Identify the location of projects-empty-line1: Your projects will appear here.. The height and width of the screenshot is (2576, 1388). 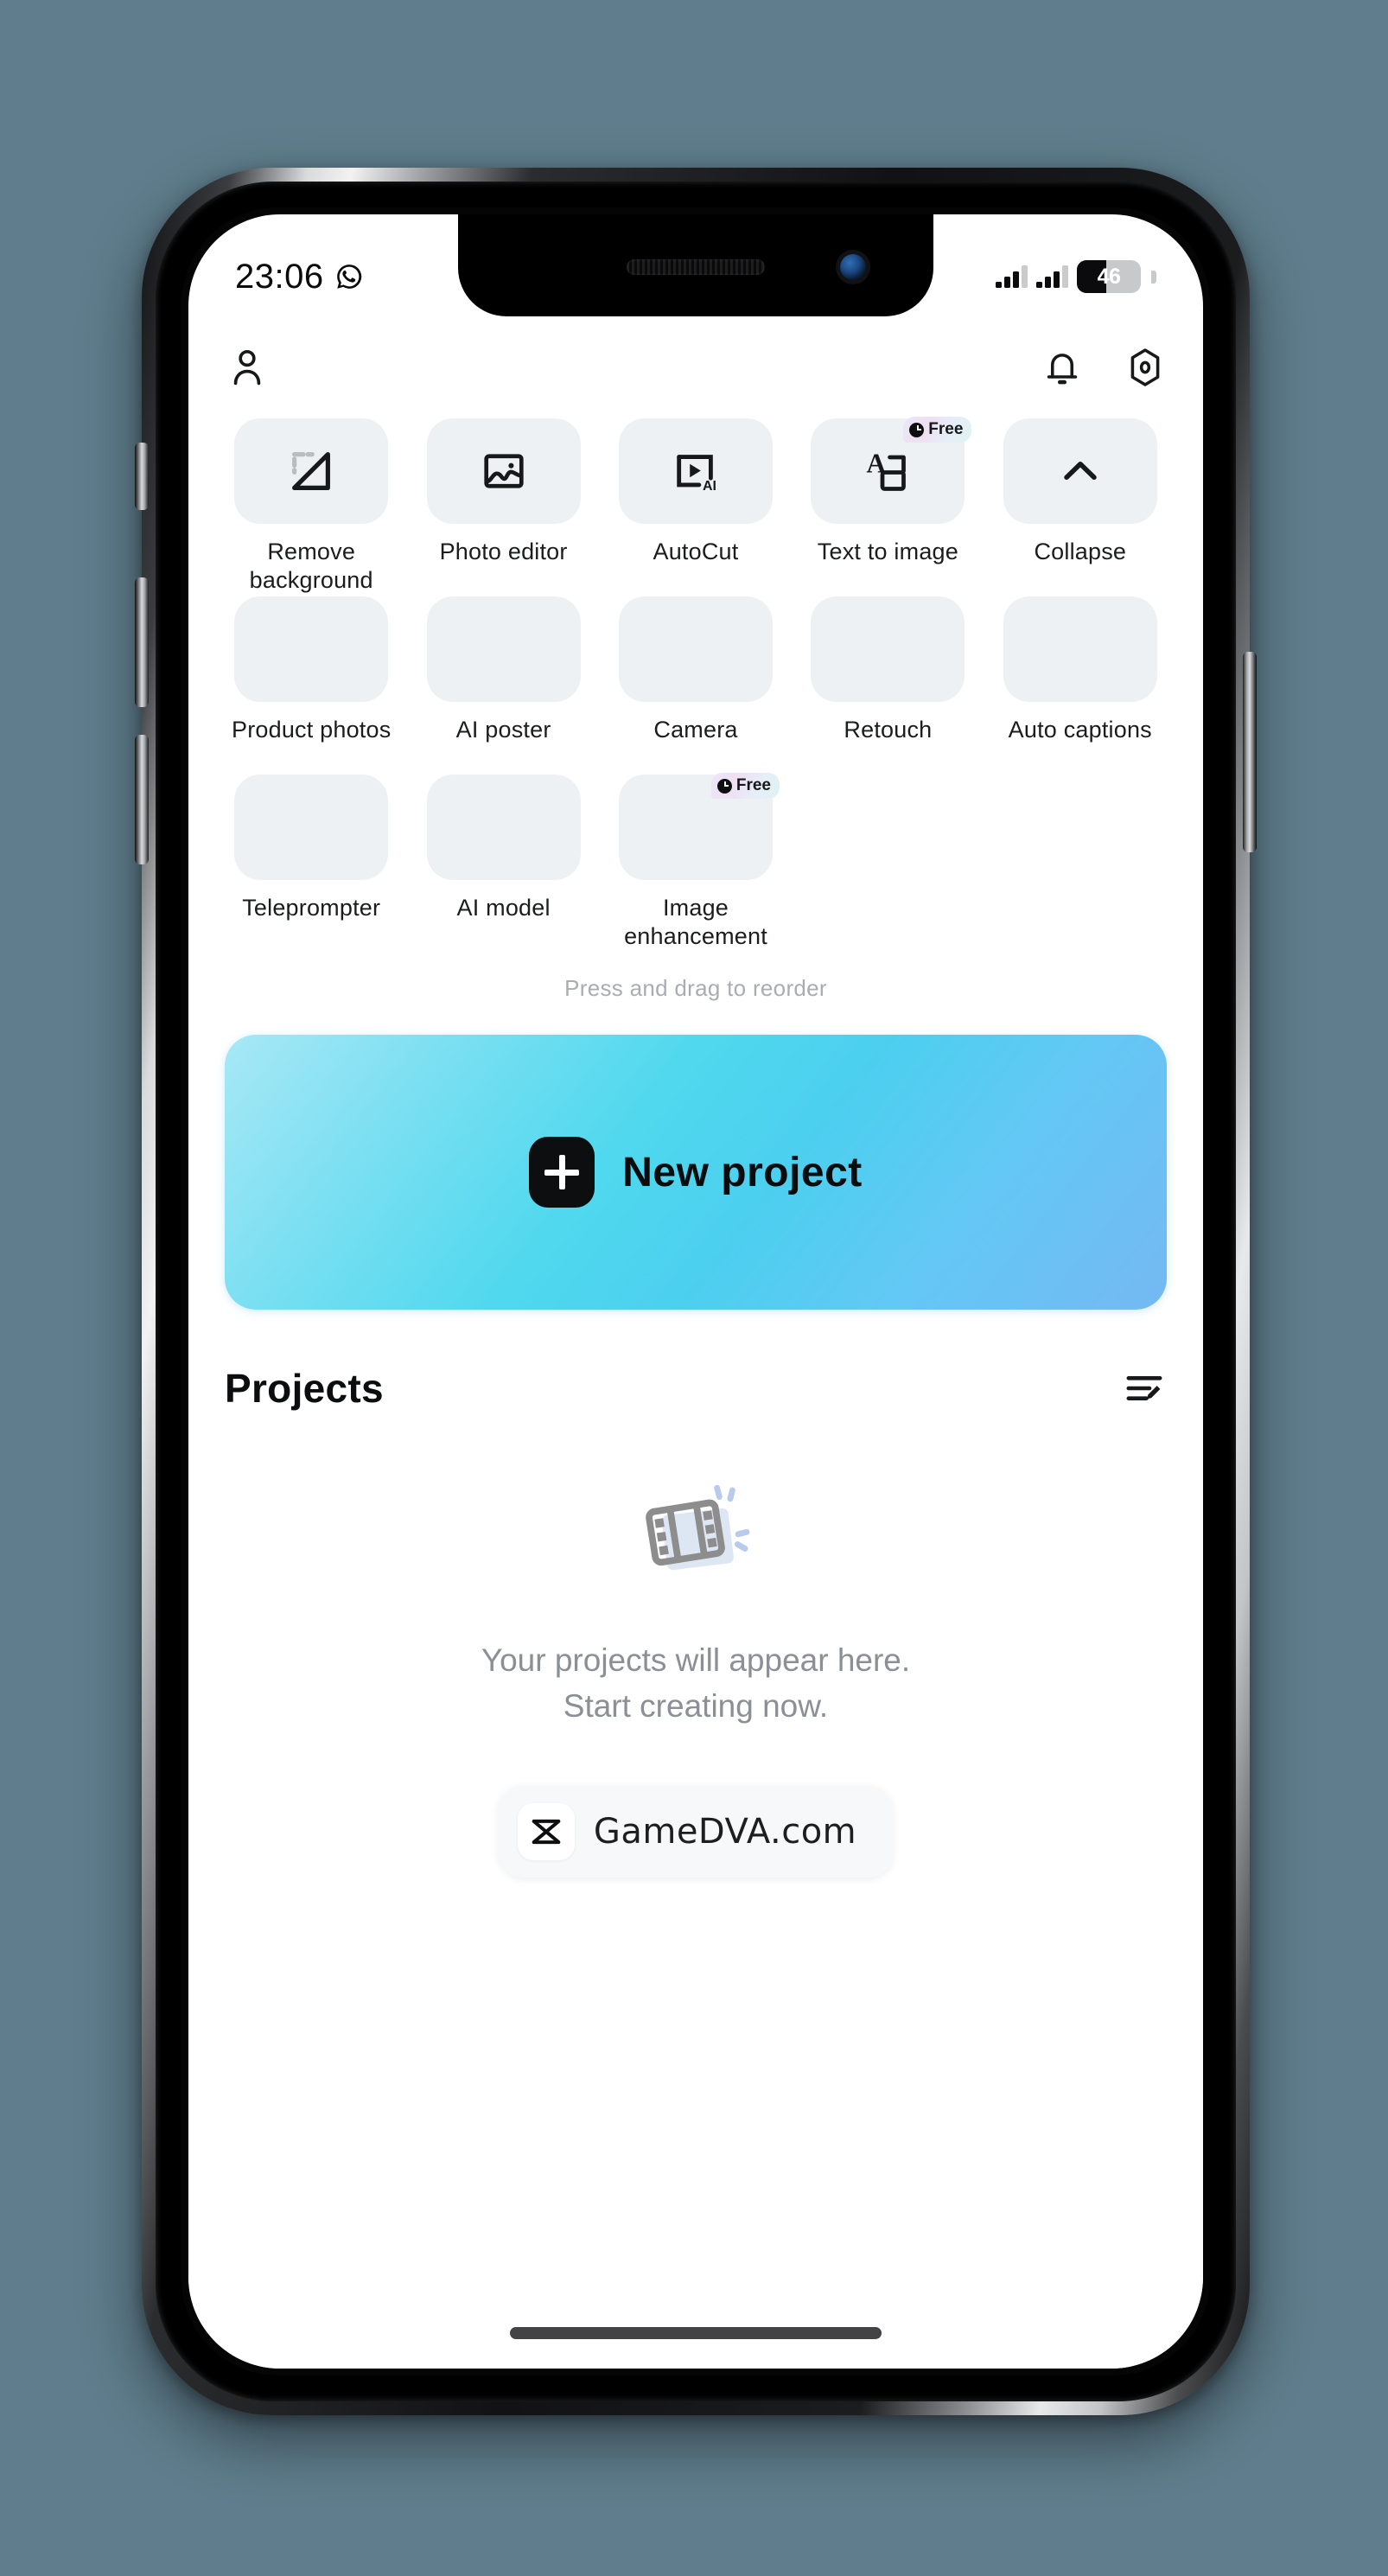
(696, 1660).